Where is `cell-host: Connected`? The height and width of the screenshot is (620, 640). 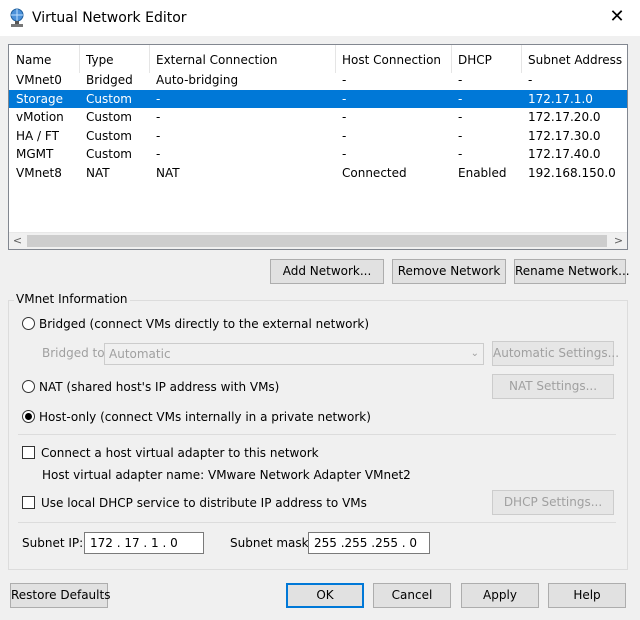
cell-host: Connected is located at coordinates (374, 172).